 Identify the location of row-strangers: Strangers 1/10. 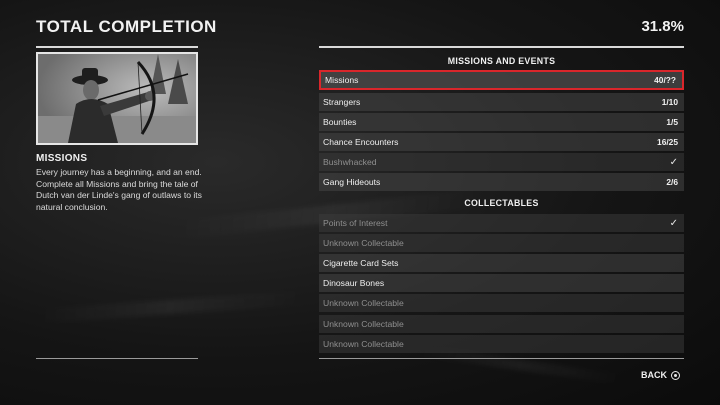
(501, 102).